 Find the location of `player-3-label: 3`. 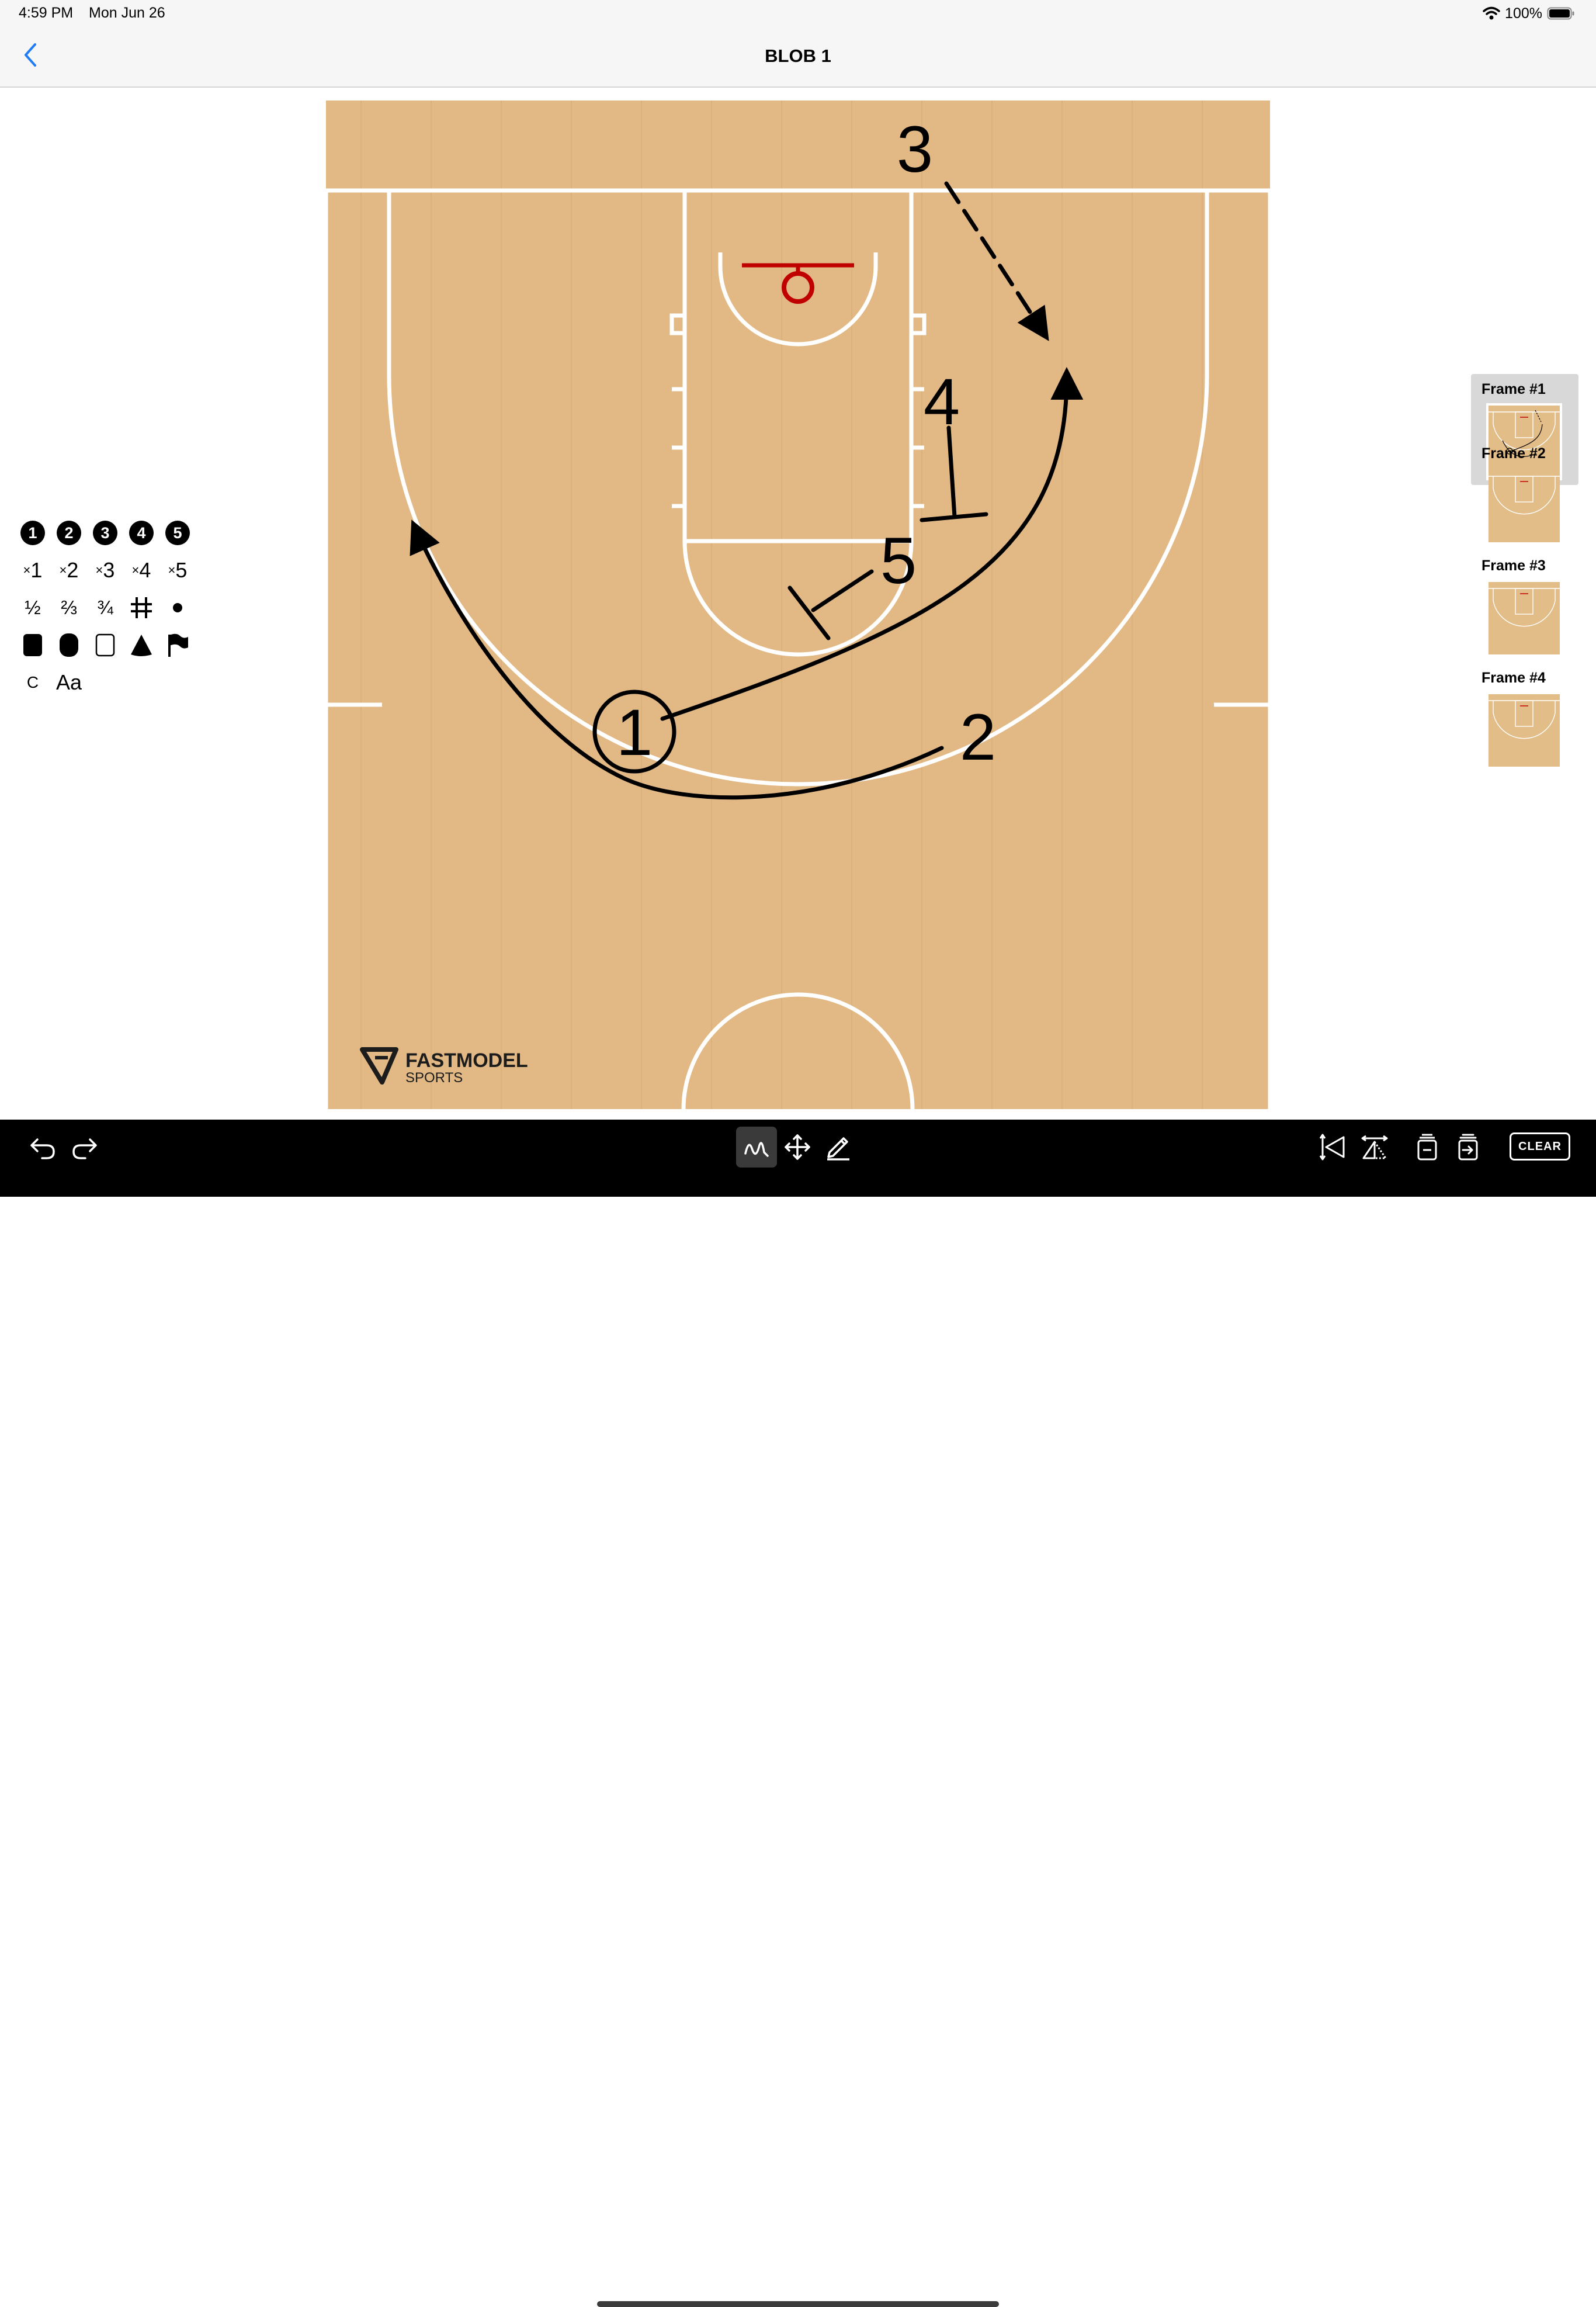

player-3-label: 3 is located at coordinates (915, 149).